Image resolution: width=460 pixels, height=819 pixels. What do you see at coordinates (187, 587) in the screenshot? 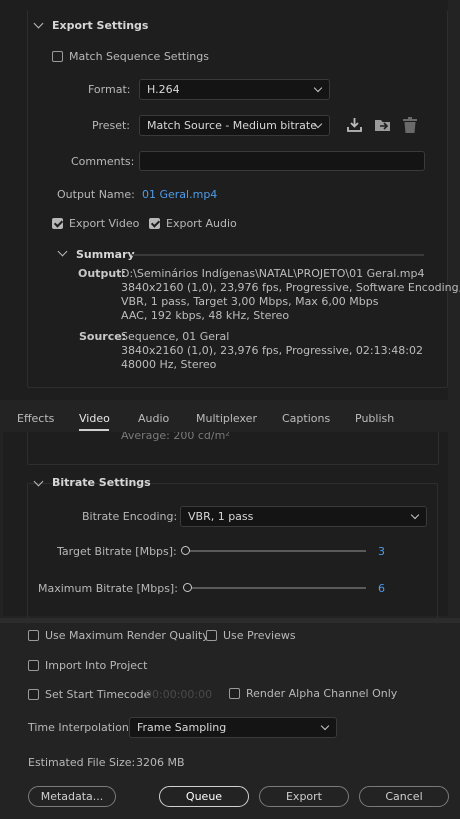
I see `max-bitrate-slider-knob` at bounding box center [187, 587].